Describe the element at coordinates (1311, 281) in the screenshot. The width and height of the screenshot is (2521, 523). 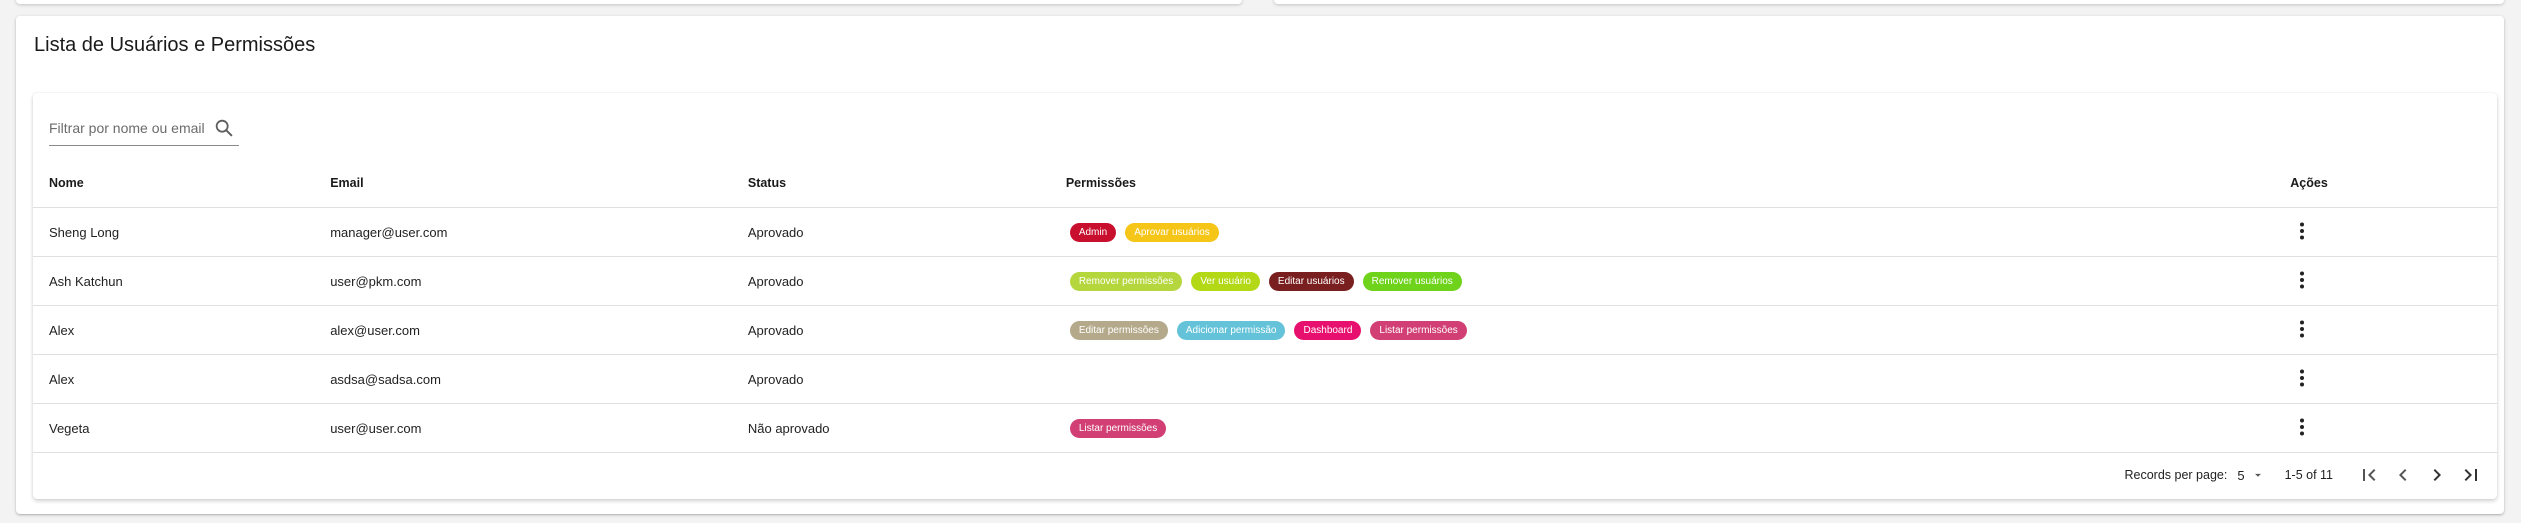
I see `permission-chip: Editar usuários` at that location.